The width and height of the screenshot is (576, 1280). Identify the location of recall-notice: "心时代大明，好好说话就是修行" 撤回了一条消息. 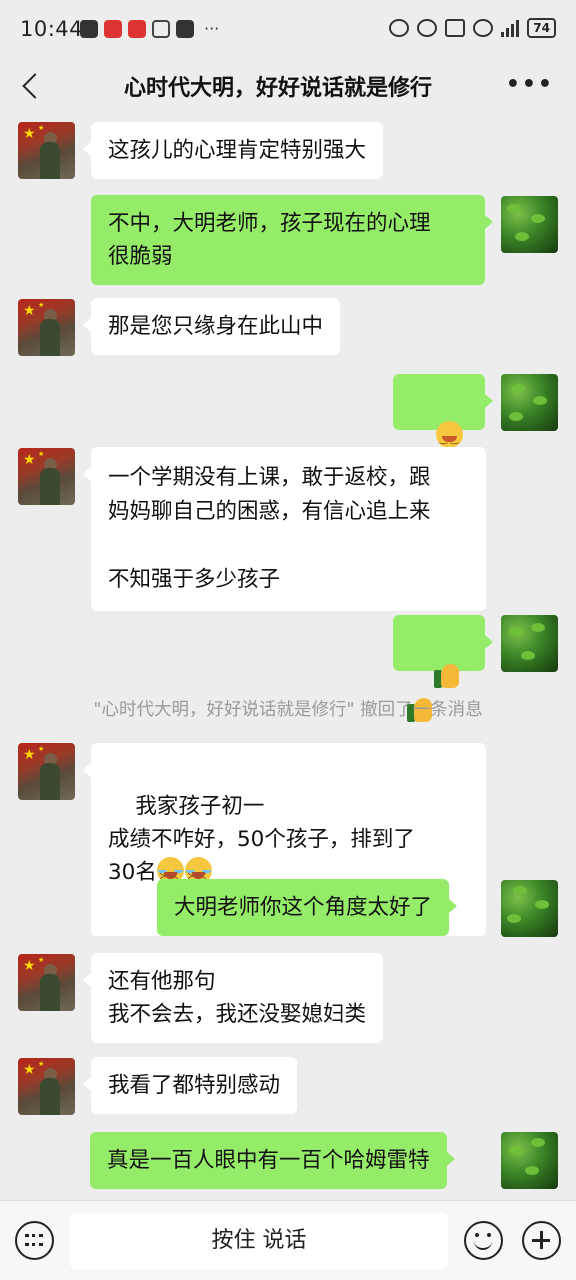
(288, 710).